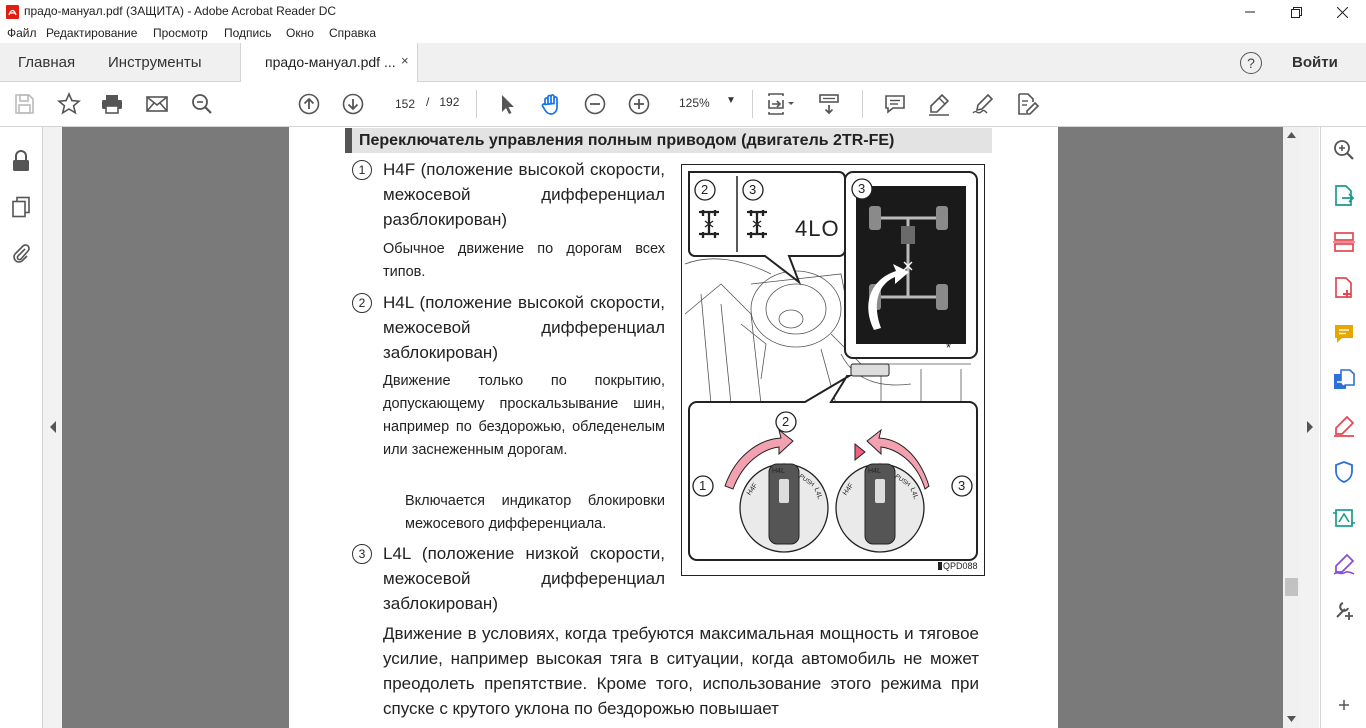 This screenshot has width=1366, height=728. What do you see at coordinates (753, 189) in the screenshot?
I see `figure-callout-3: 3` at bounding box center [753, 189].